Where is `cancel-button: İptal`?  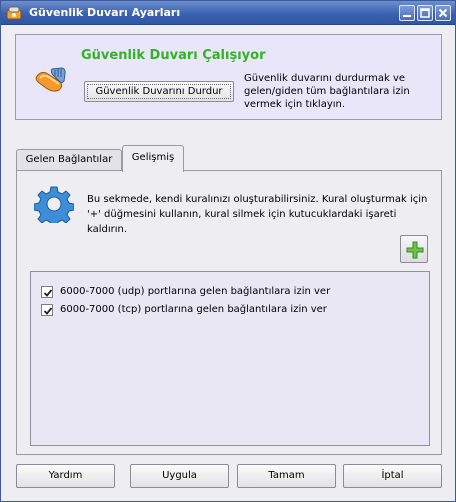 cancel-button: İptal is located at coordinates (392, 476).